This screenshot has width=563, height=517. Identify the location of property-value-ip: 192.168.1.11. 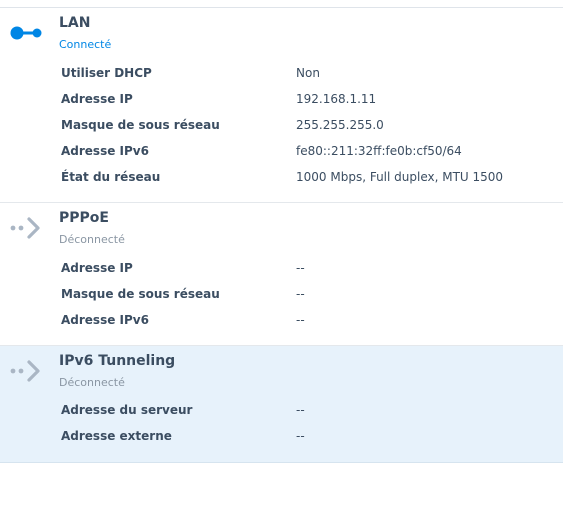
(336, 99).